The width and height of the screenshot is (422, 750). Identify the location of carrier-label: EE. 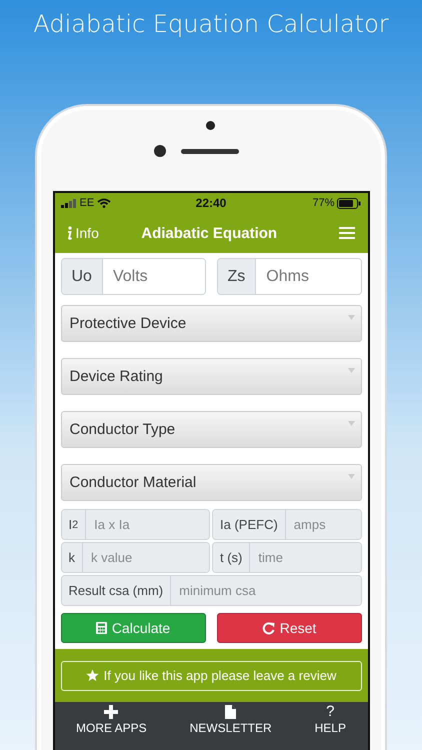
(87, 203).